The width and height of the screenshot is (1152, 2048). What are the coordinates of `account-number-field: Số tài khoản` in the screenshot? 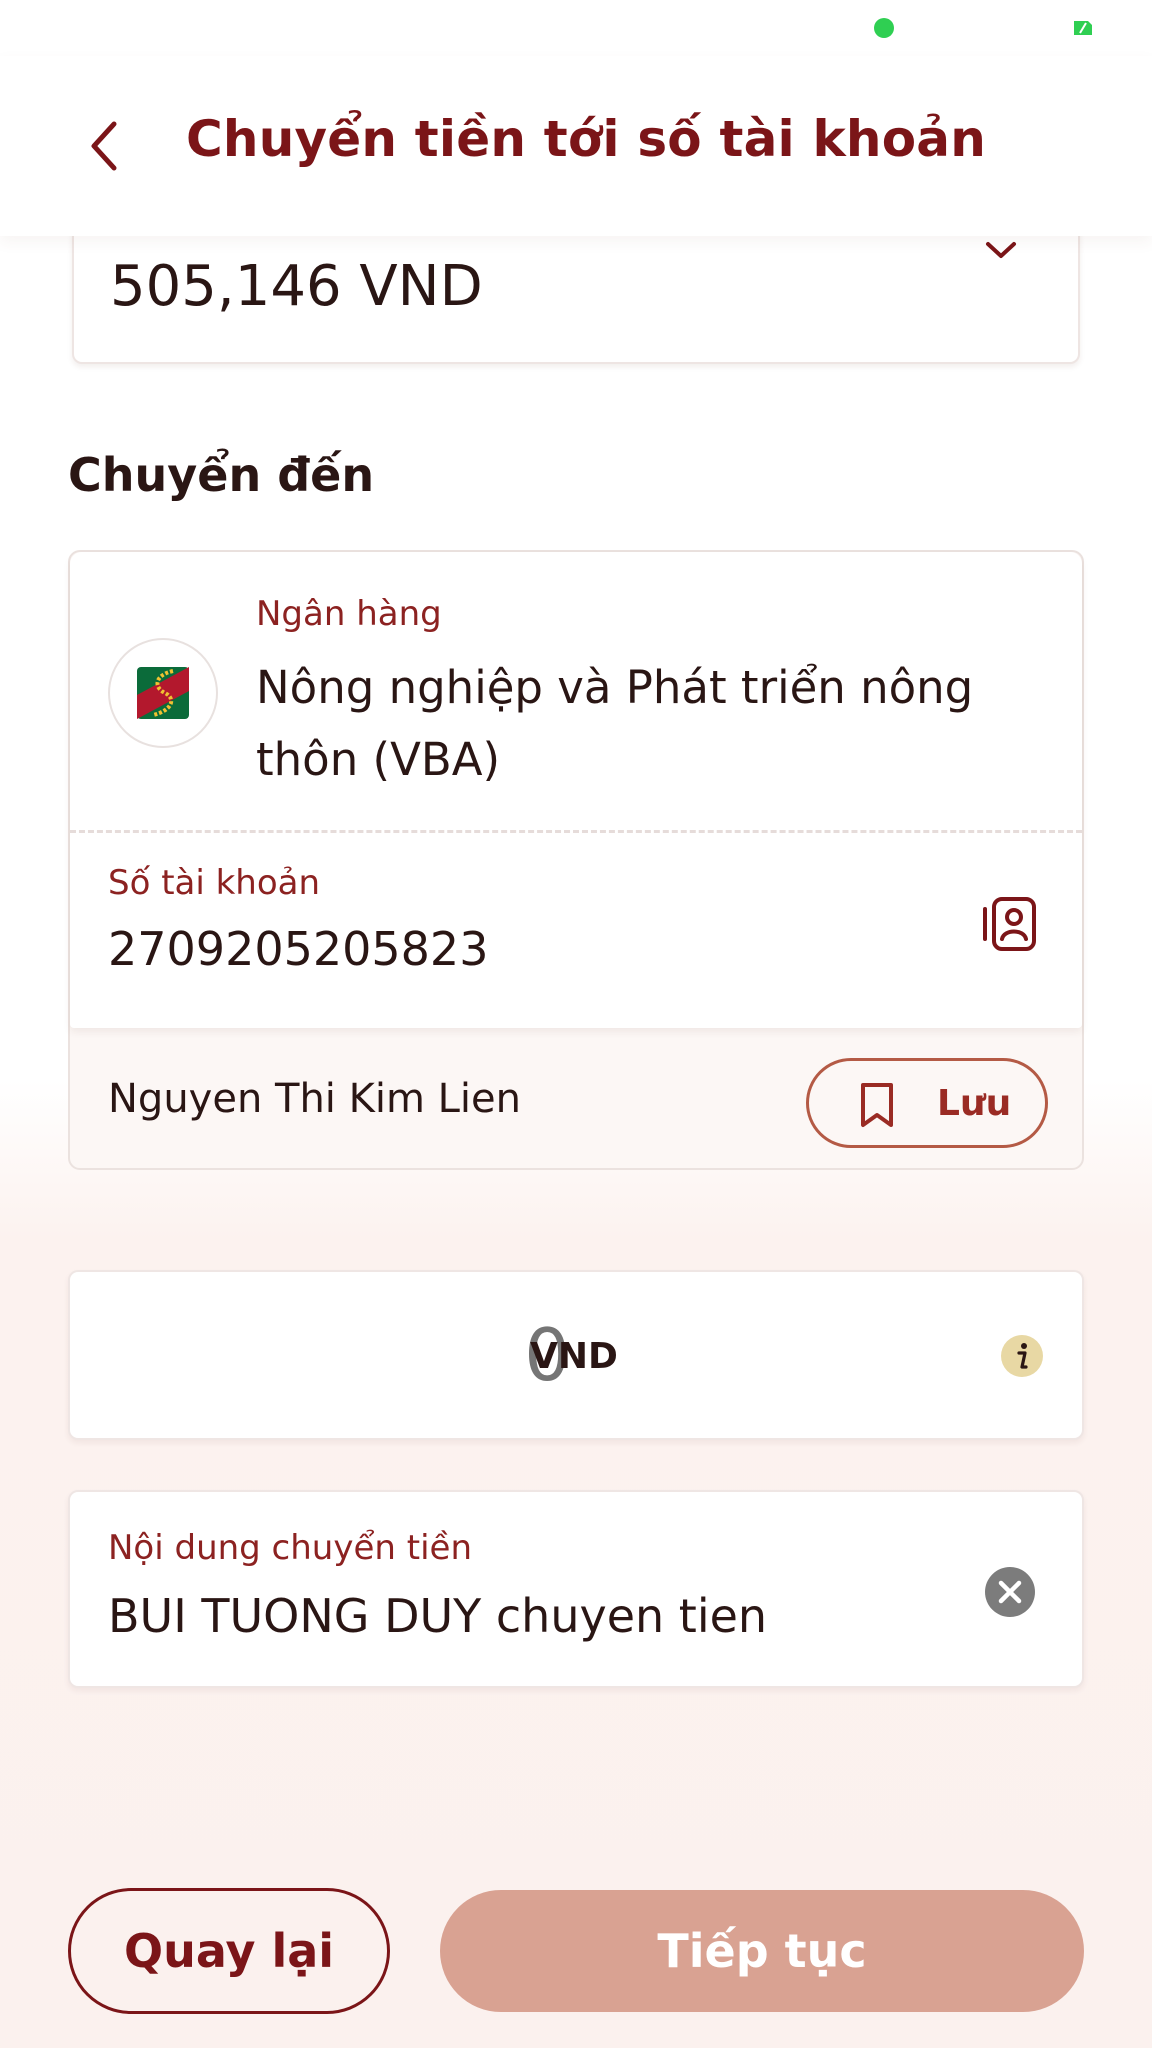 It's located at (576, 930).